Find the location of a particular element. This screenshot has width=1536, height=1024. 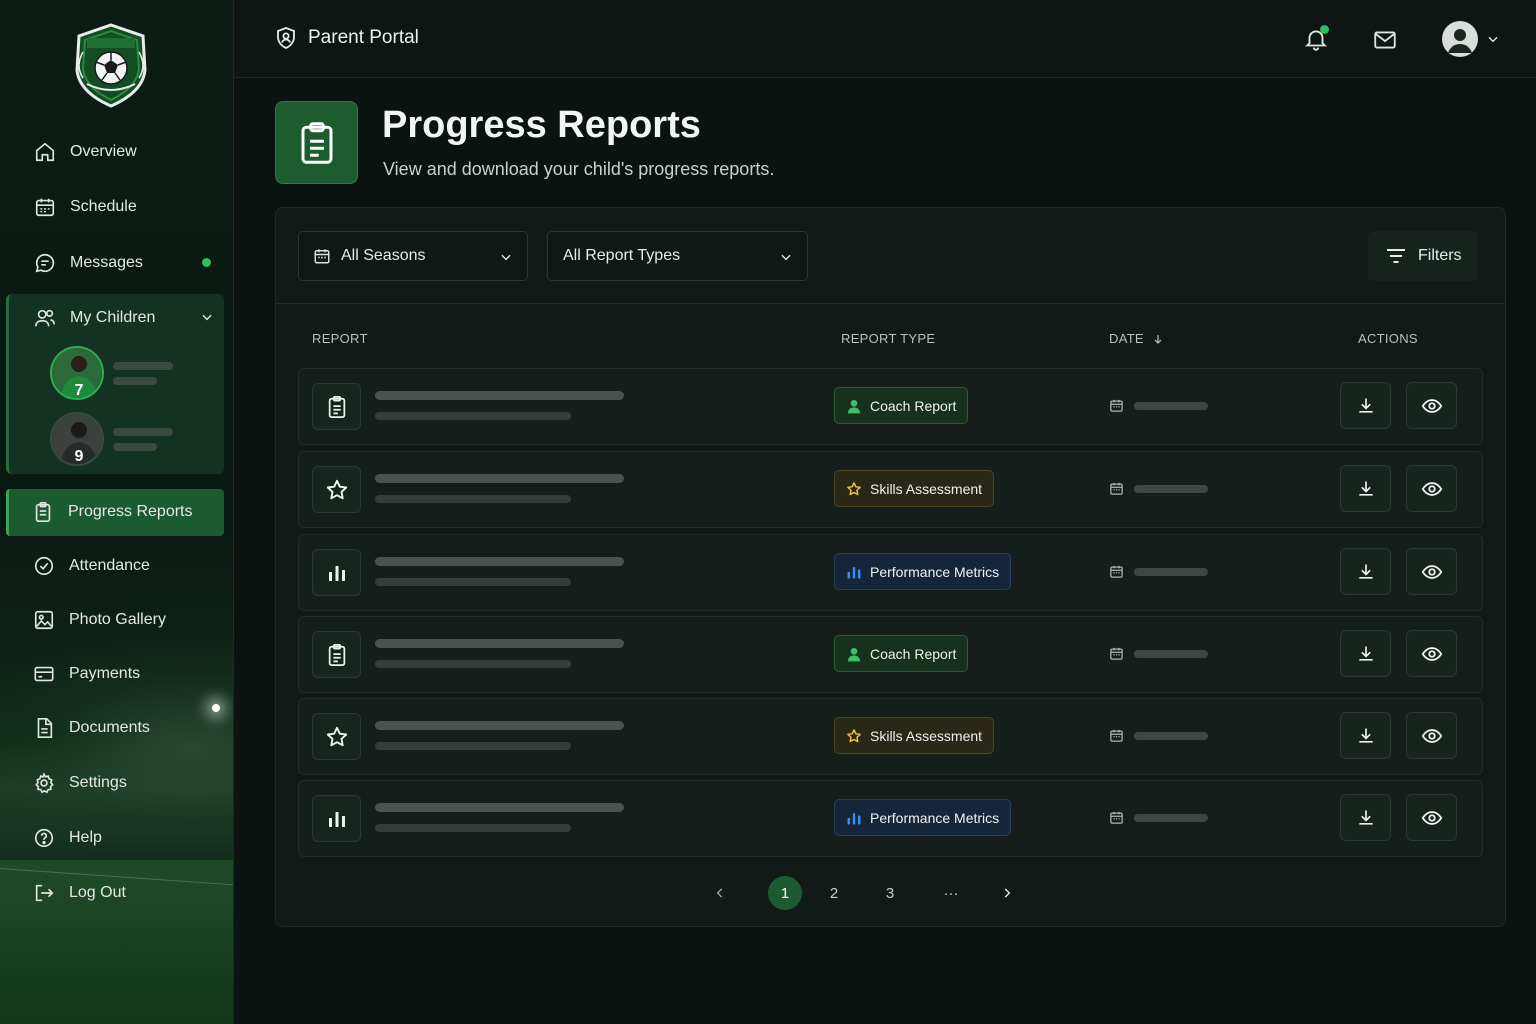

sidebar-item-messages: Messages is located at coordinates (88, 263).